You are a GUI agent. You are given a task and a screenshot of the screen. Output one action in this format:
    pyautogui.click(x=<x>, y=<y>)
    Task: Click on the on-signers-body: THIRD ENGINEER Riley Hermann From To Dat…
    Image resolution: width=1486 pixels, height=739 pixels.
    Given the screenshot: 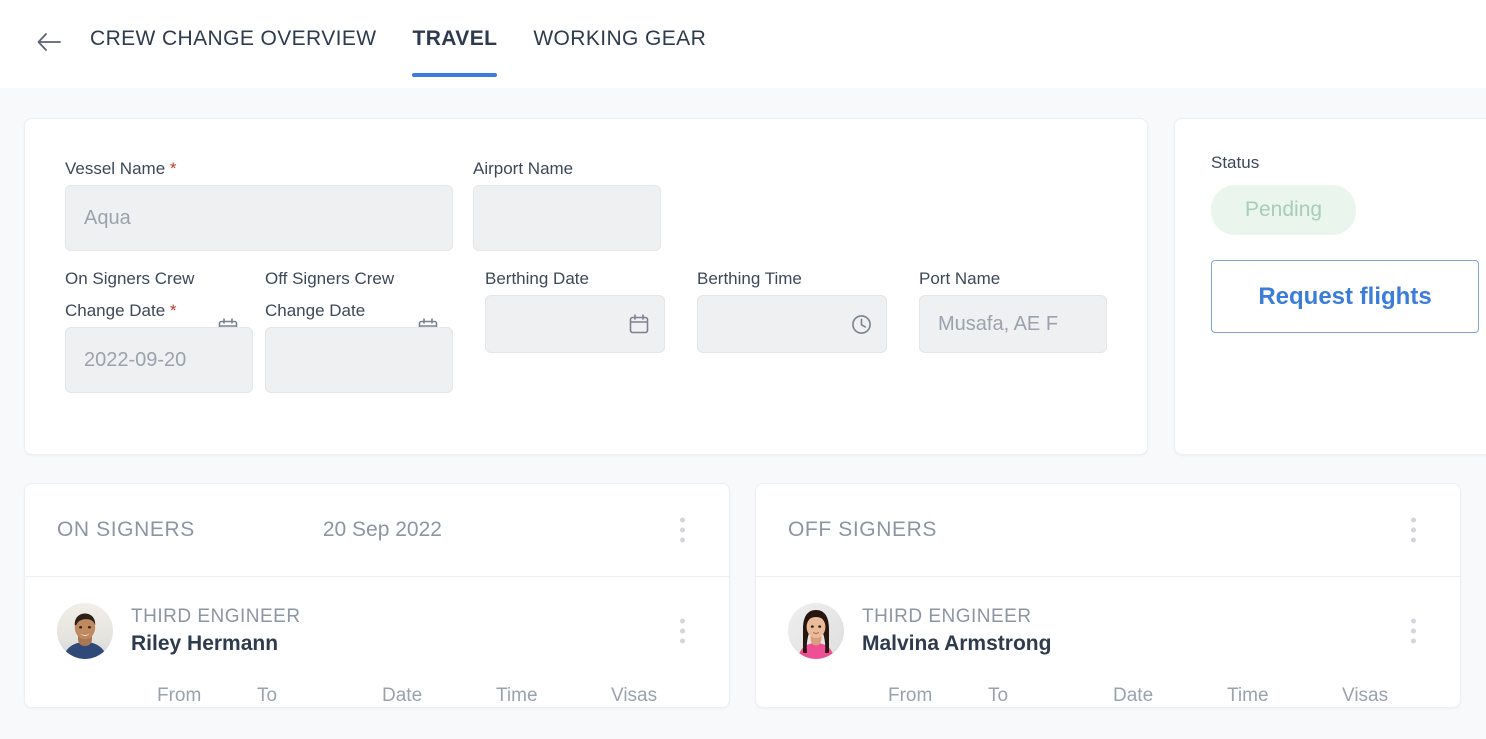 What is the action you would take?
    pyautogui.click(x=377, y=642)
    